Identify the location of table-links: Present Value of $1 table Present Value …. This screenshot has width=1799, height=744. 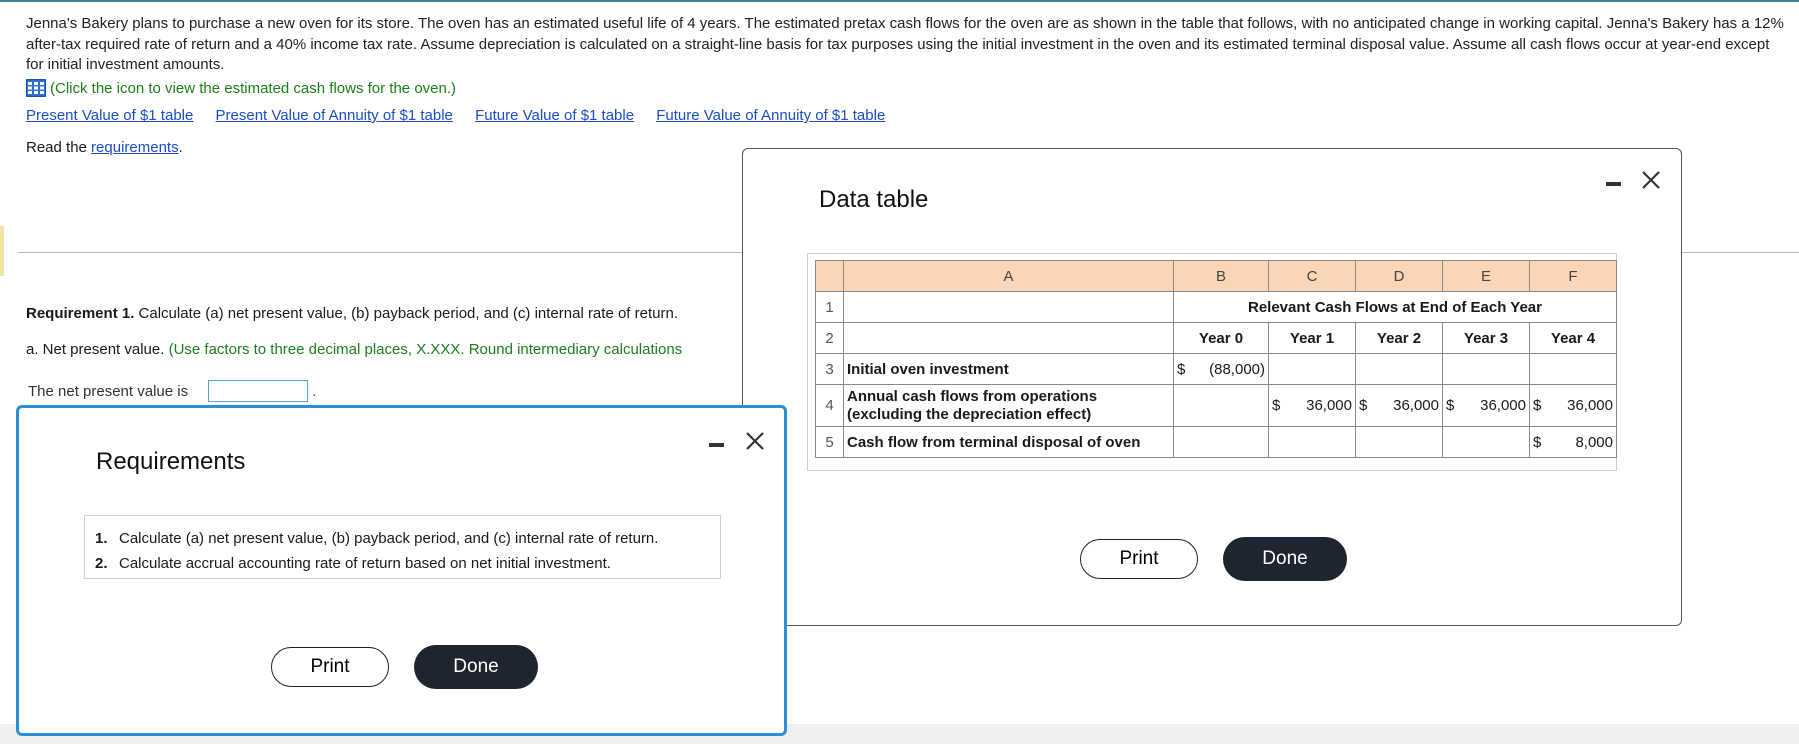
(464, 115).